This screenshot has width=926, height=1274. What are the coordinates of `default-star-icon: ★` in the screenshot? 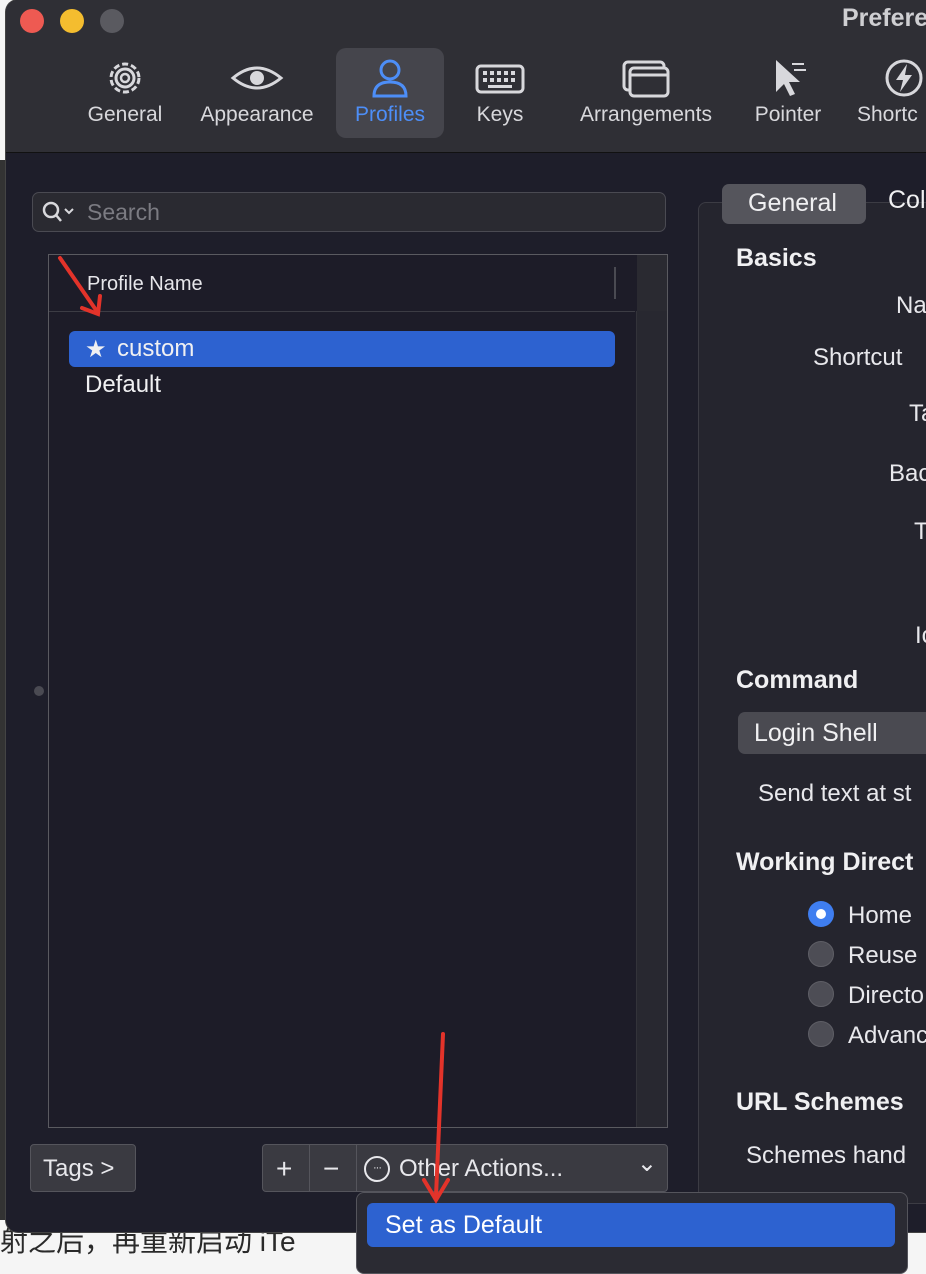 It's located at (96, 349).